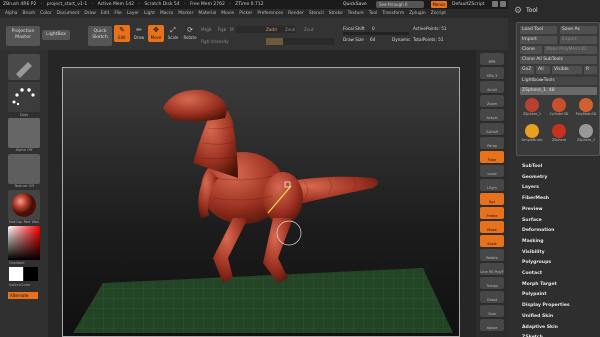 The width and height of the screenshot is (600, 337). I want to click on tool-menu-polypaint: Polypaint, so click(534, 294).